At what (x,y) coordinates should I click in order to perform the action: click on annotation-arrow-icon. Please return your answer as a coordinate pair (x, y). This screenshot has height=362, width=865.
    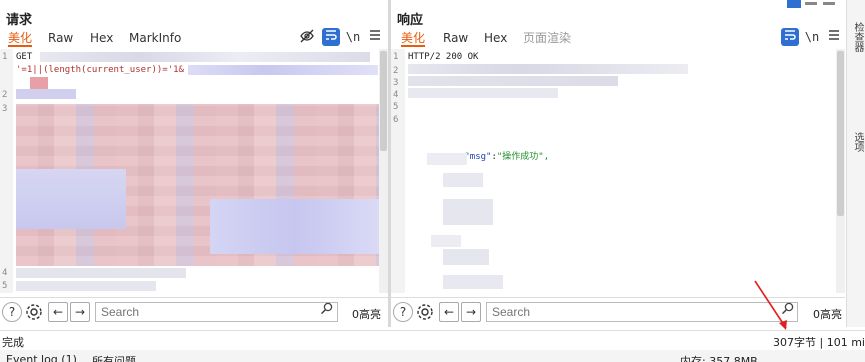
    Looking at the image, I should click on (770, 305).